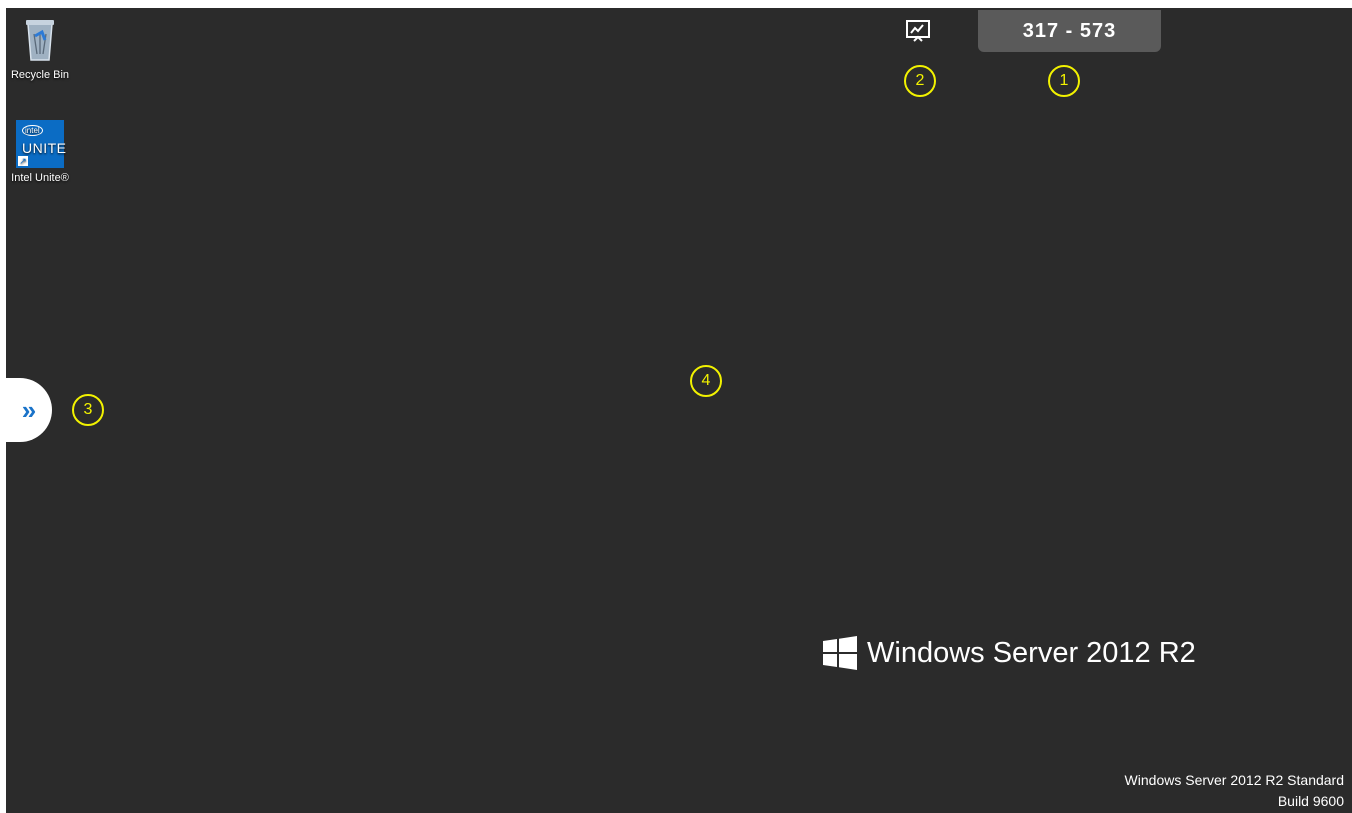 This screenshot has height=813, width=1352. Describe the element at coordinates (1069, 31) in the screenshot. I see `connection-code-box: 317 - 573` at that location.